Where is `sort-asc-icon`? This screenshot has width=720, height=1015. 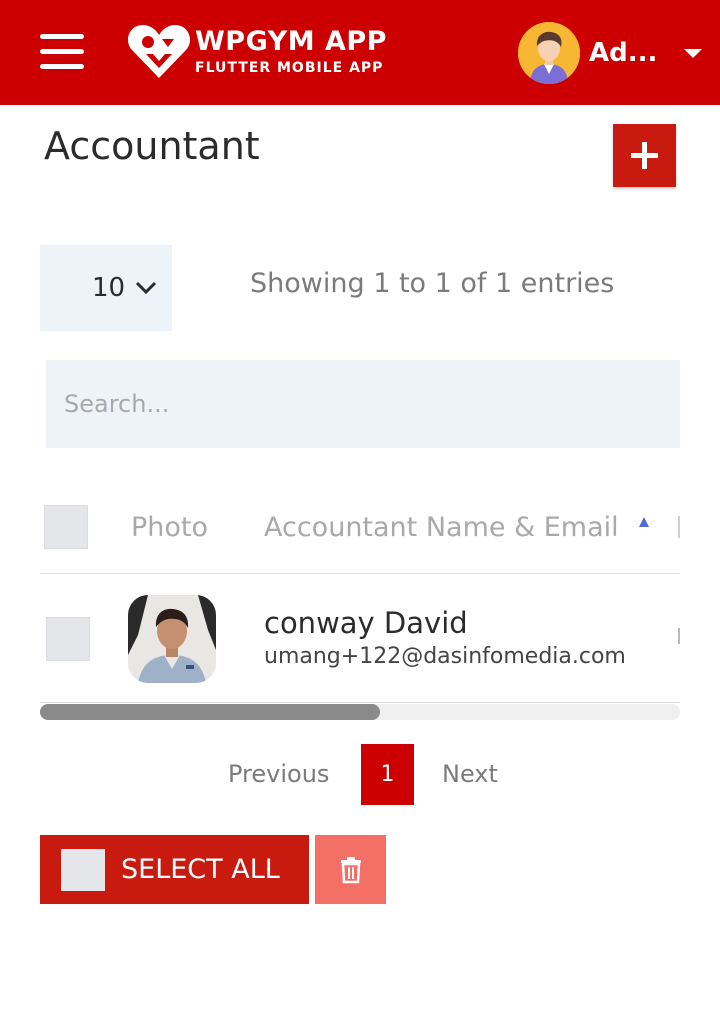 sort-asc-icon is located at coordinates (644, 522).